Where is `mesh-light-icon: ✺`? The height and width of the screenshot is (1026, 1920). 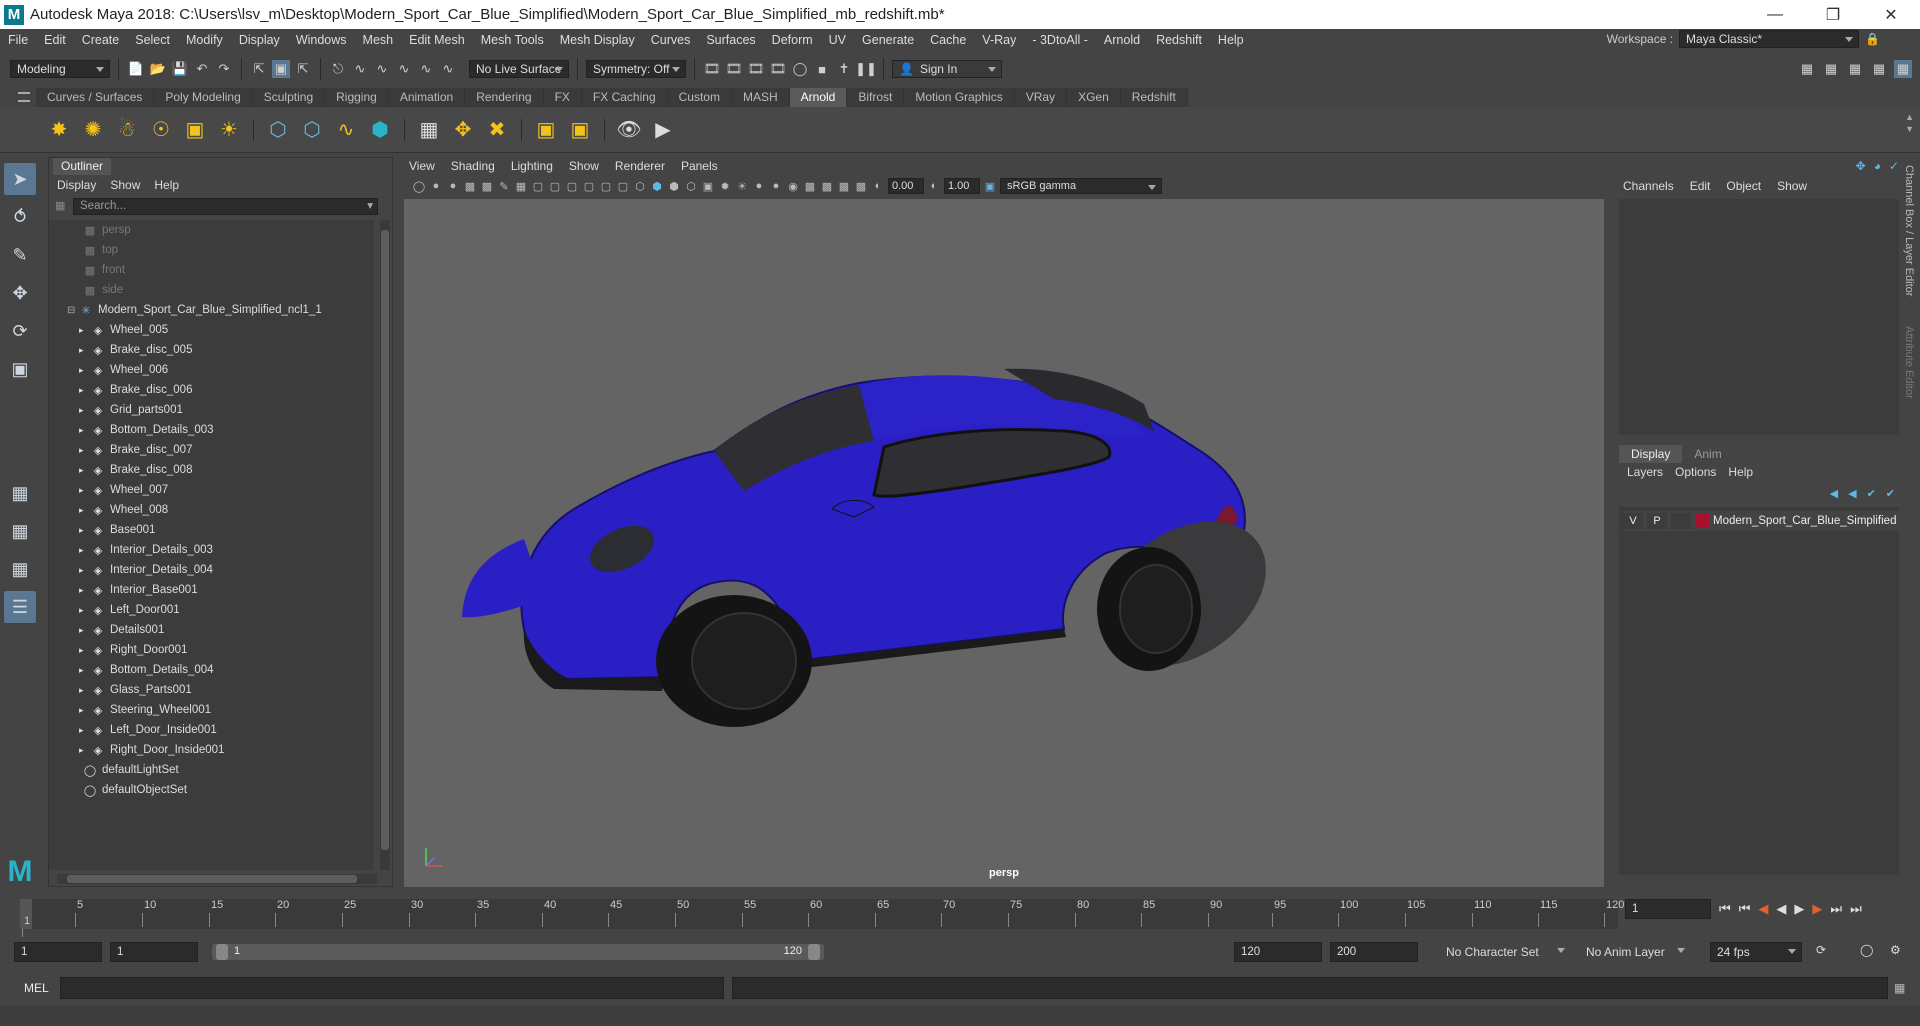 mesh-light-icon: ✺ is located at coordinates (93, 130).